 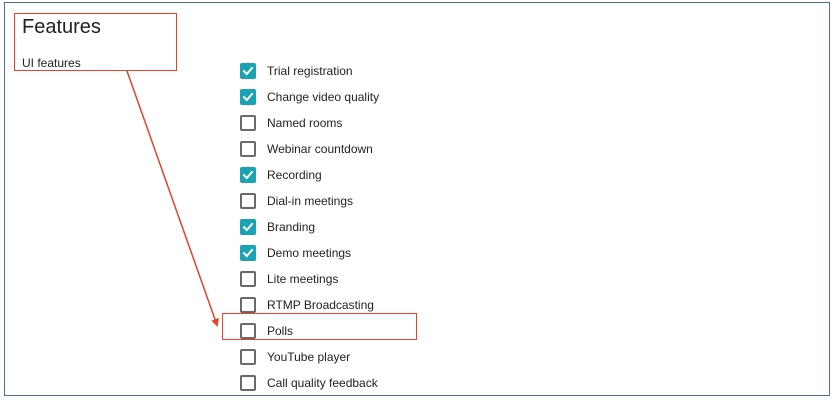 What do you see at coordinates (309, 331) in the screenshot?
I see `feature-item-polls: Polls` at bounding box center [309, 331].